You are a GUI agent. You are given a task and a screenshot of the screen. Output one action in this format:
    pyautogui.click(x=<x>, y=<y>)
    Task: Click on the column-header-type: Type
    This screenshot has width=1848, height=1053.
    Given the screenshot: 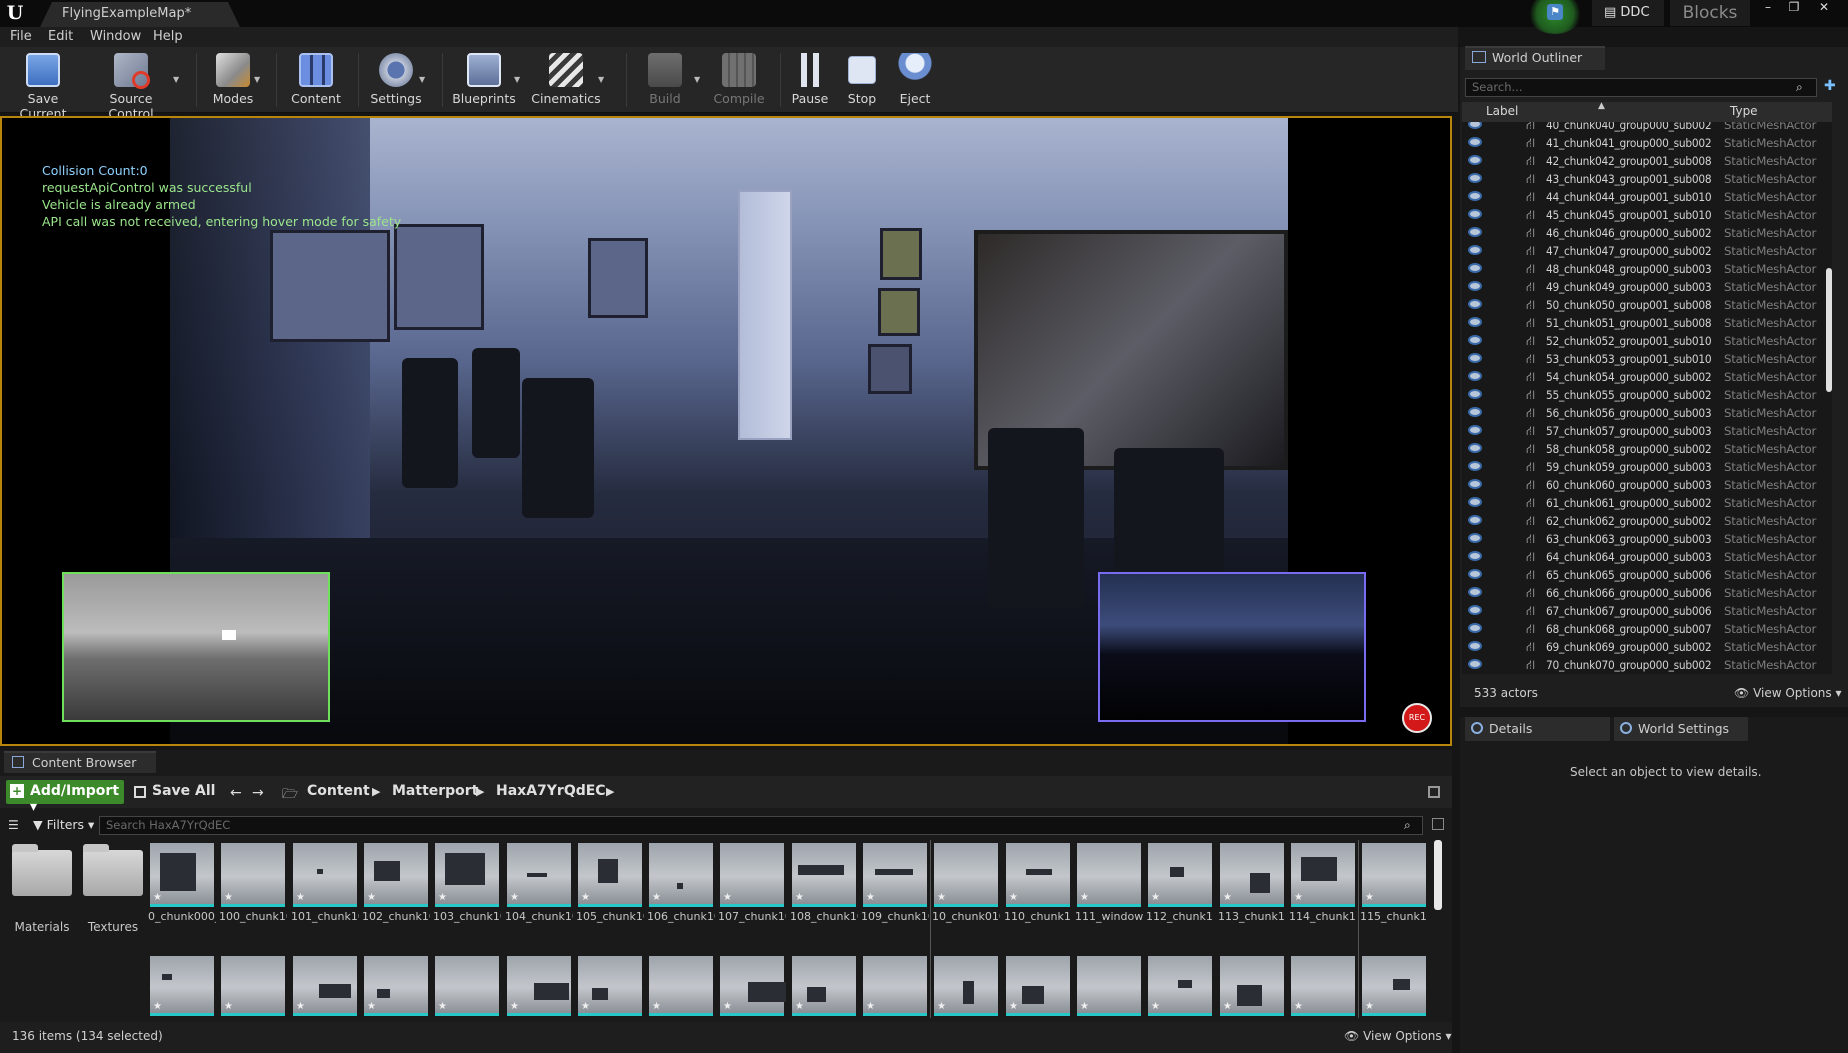 What is the action you would take?
    pyautogui.click(x=1744, y=111)
    